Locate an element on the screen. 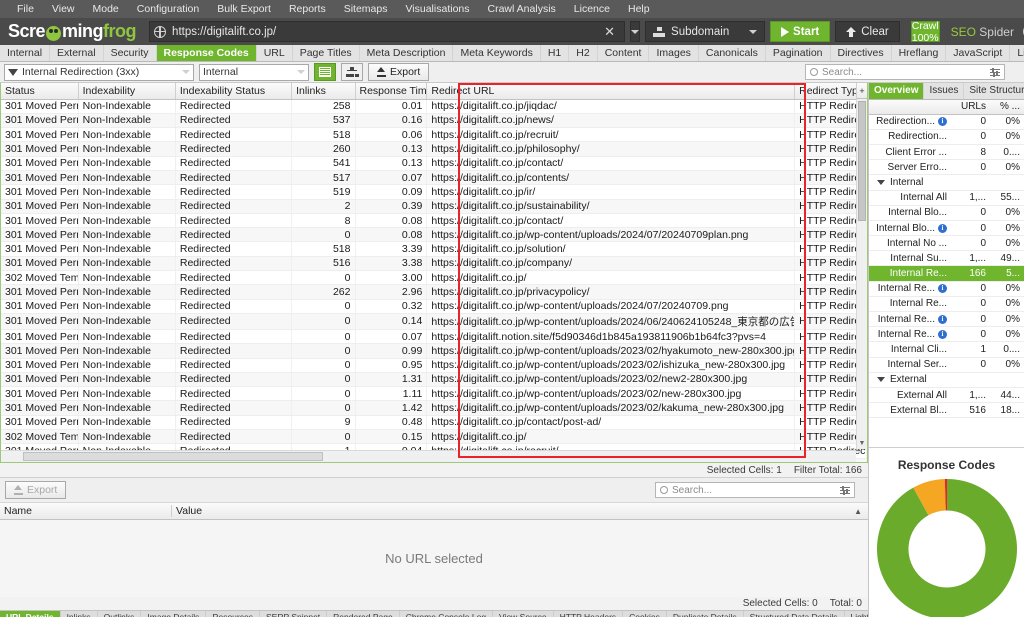  cell-inlinks: 9 is located at coordinates (323, 423).